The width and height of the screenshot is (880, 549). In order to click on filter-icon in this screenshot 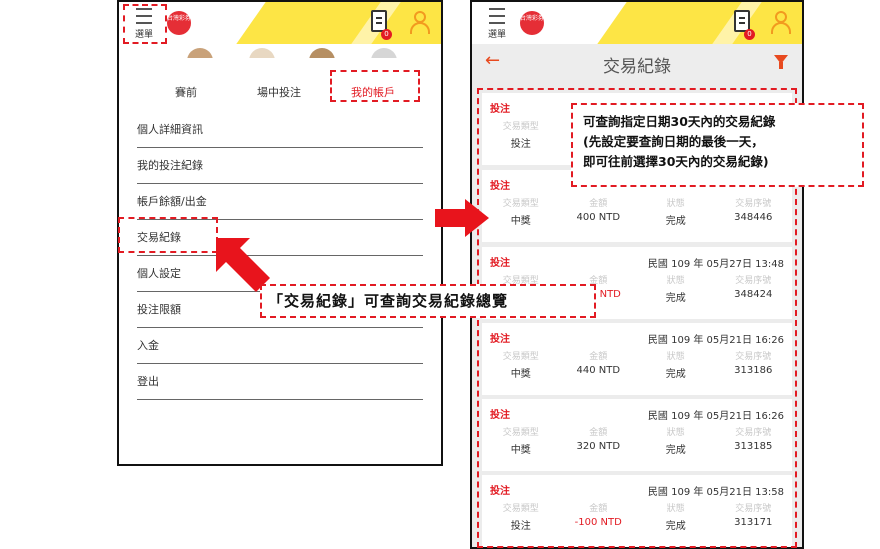, I will do `click(781, 62)`.